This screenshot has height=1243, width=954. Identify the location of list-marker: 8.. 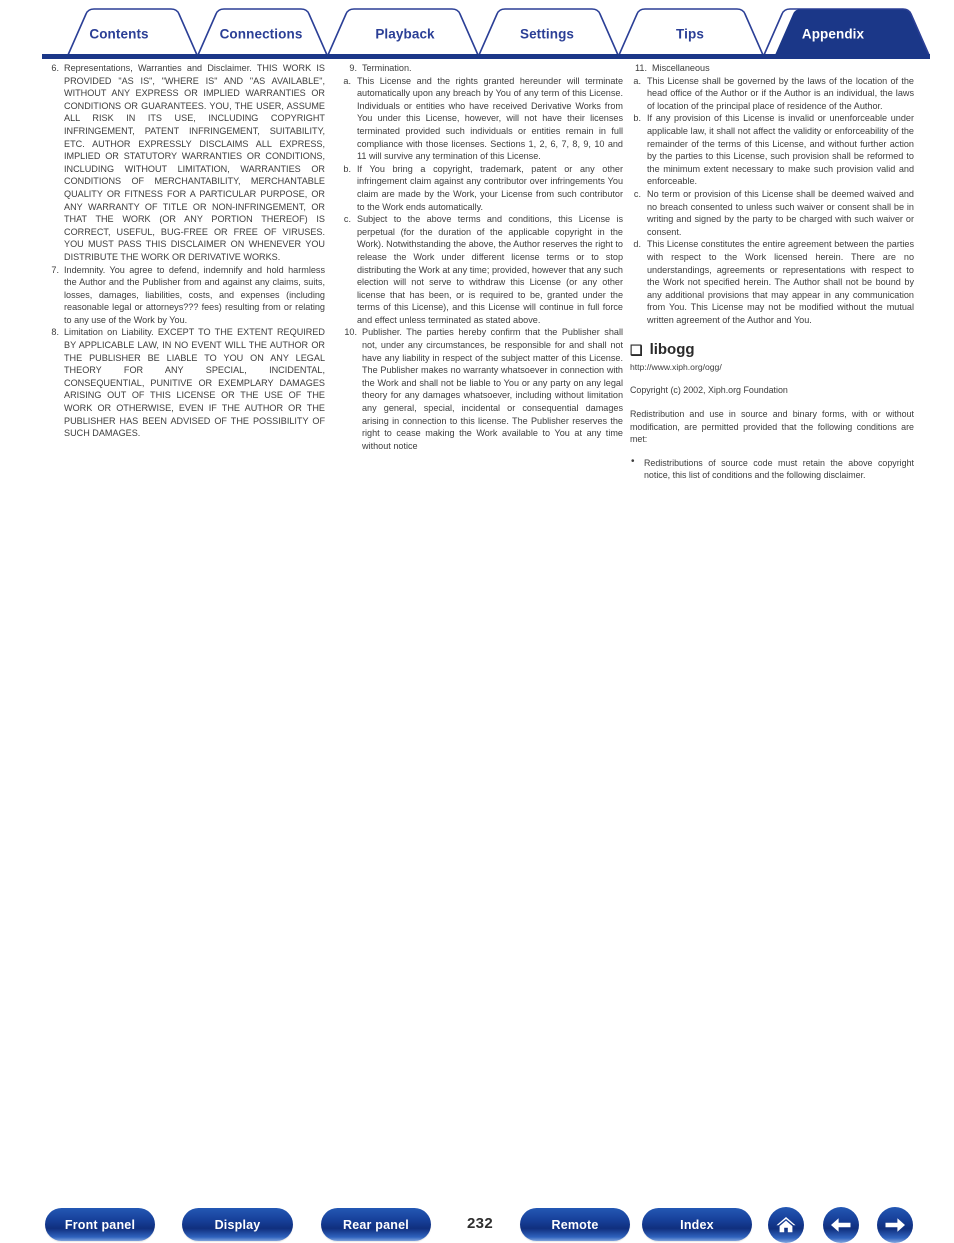
(55, 332).